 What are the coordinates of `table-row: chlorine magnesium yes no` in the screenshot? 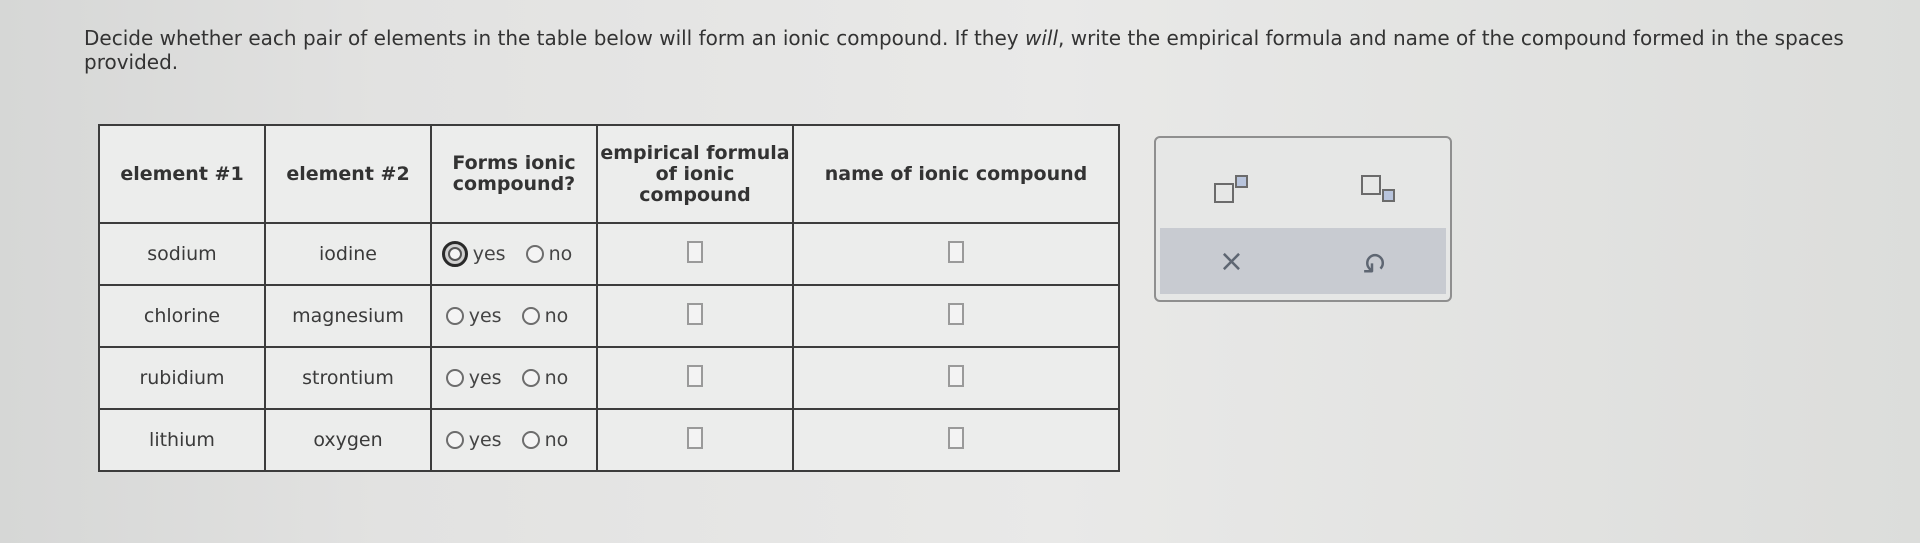 It's located at (609, 316).